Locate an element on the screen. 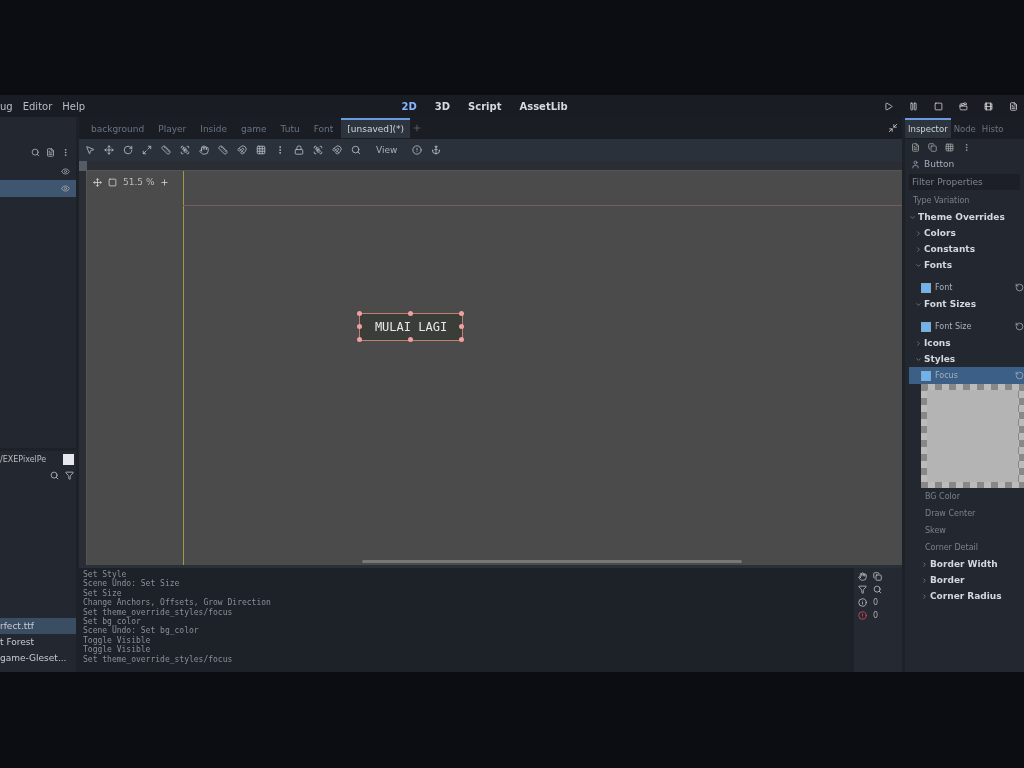 This screenshot has width=1024, height=768. property-row: Font is located at coordinates (966, 287).